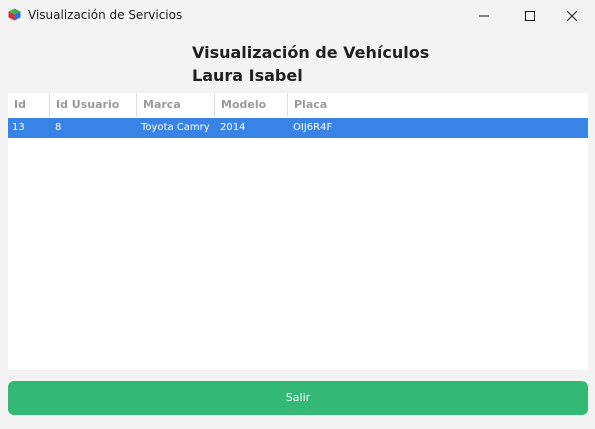  What do you see at coordinates (297, 15) in the screenshot?
I see `title-bar: Visualización de Servicios` at bounding box center [297, 15].